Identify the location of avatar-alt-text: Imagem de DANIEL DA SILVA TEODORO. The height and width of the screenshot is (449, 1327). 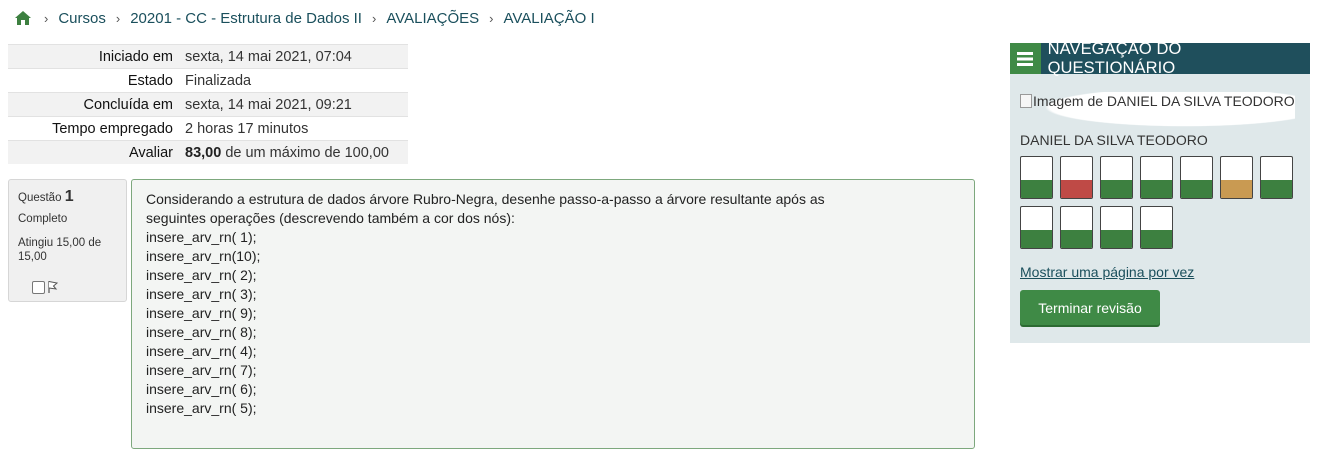
(1164, 101).